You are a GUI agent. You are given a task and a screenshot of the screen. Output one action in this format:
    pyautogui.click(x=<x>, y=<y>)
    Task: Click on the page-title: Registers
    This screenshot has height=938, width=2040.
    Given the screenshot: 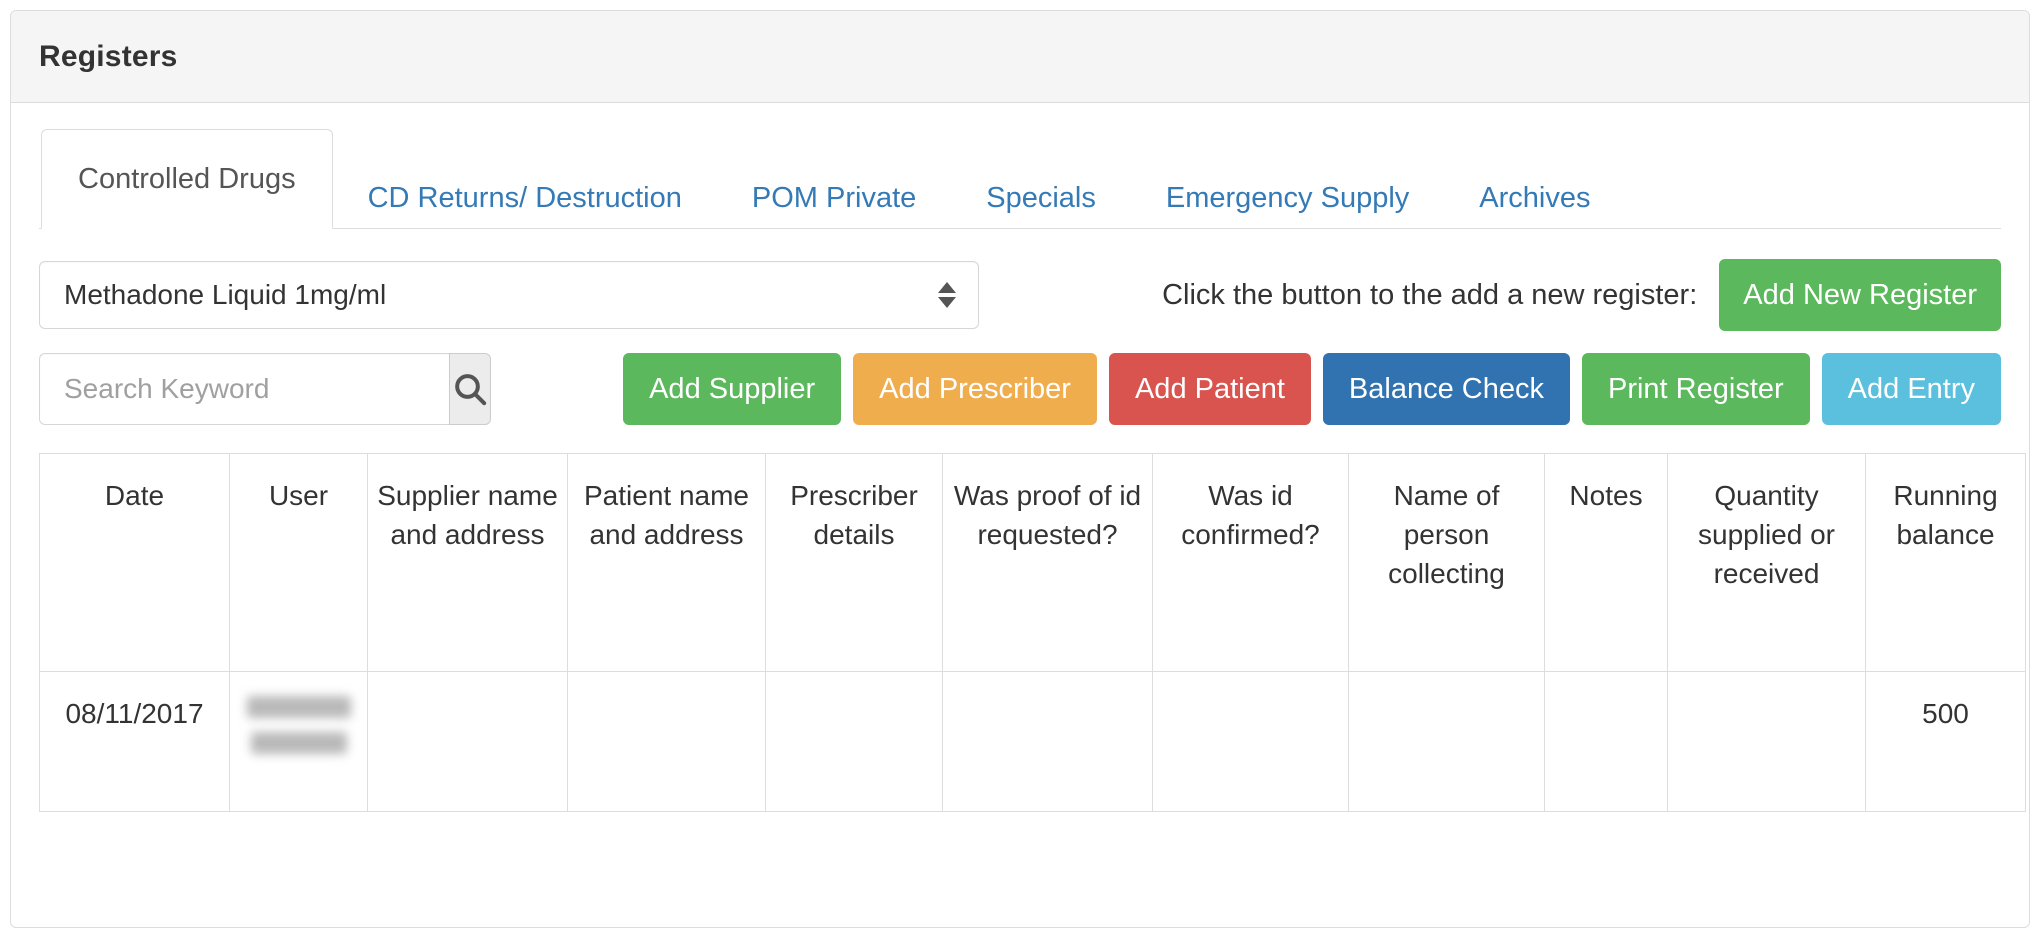 What is the action you would take?
    pyautogui.click(x=108, y=56)
    